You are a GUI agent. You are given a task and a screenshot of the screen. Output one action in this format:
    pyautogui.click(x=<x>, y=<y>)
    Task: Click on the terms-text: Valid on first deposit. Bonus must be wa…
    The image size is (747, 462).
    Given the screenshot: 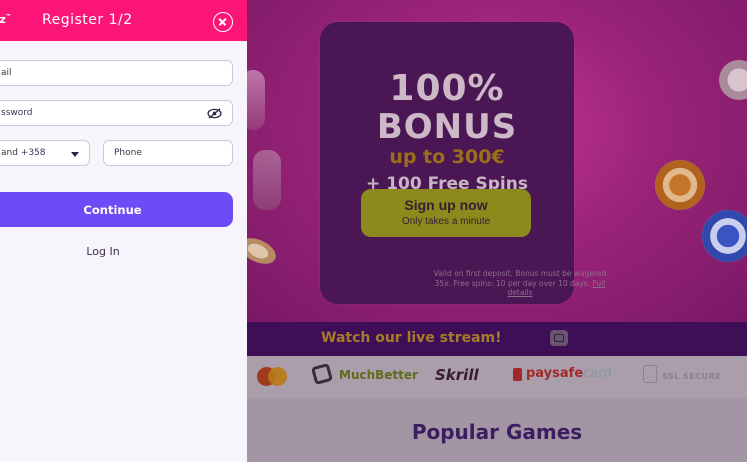 What is the action you would take?
    pyautogui.click(x=520, y=278)
    